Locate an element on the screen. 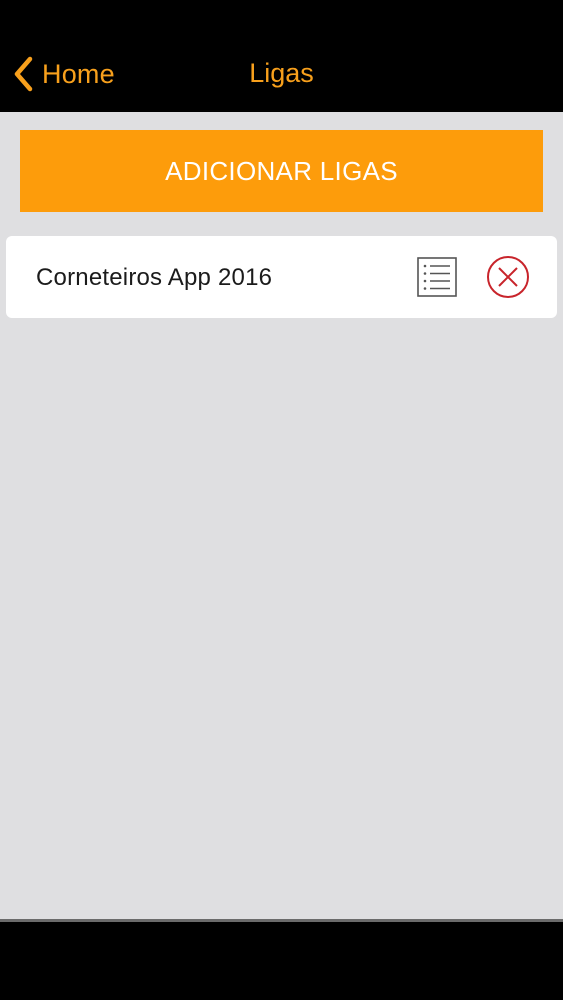 The image size is (563, 1000). add-leagues-button: ADICIONAR LIGAS is located at coordinates (281, 171).